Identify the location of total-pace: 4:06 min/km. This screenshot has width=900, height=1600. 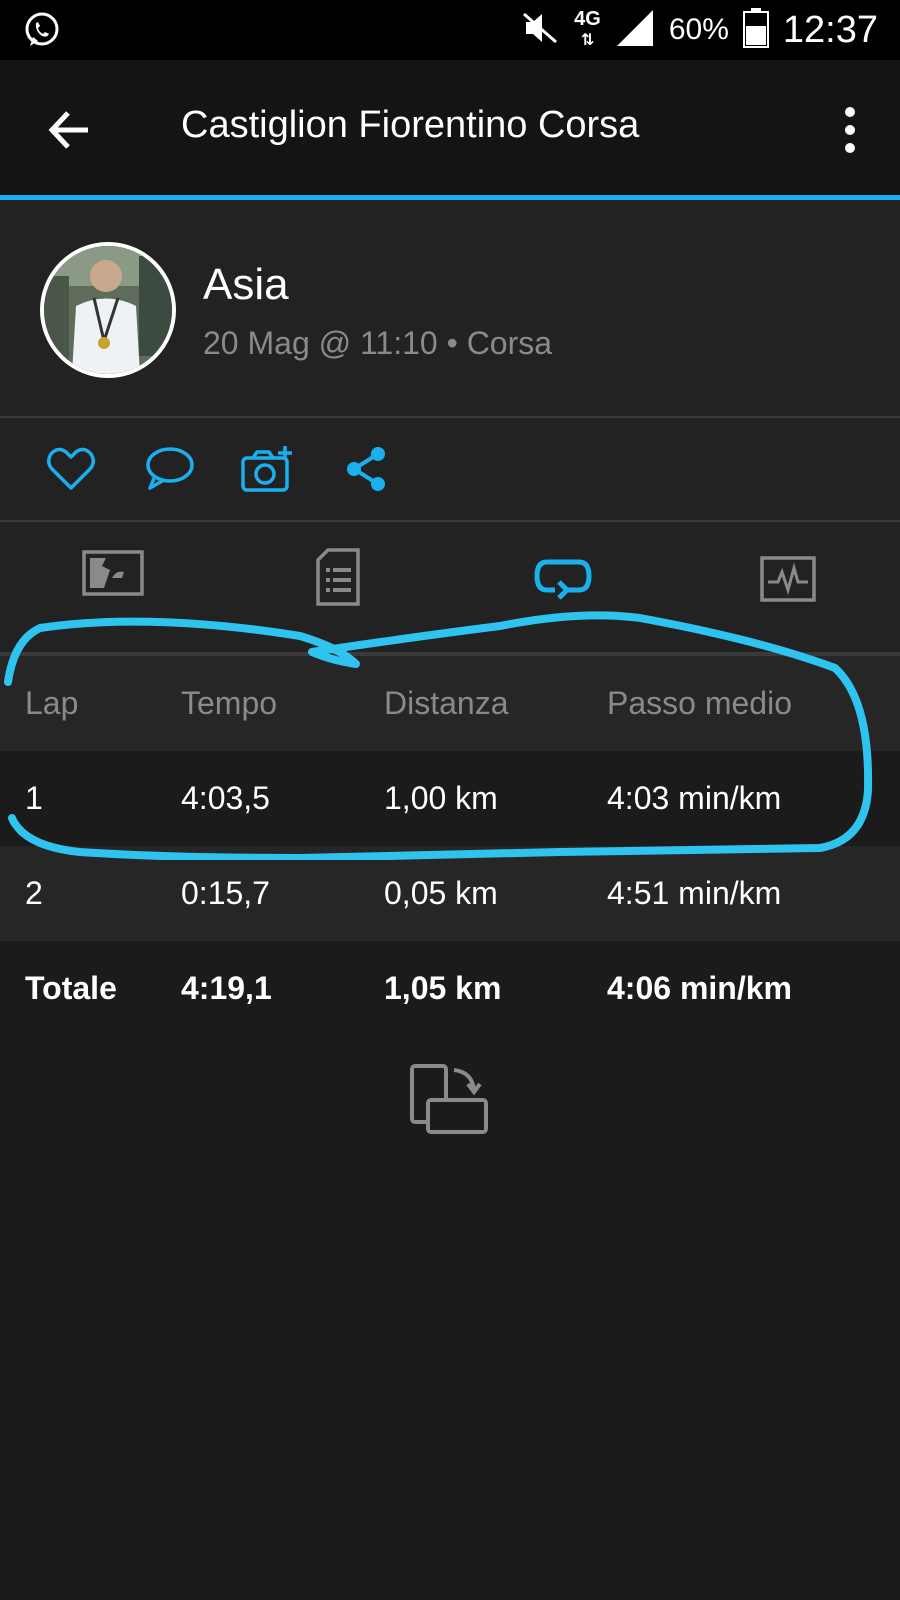
(699, 988).